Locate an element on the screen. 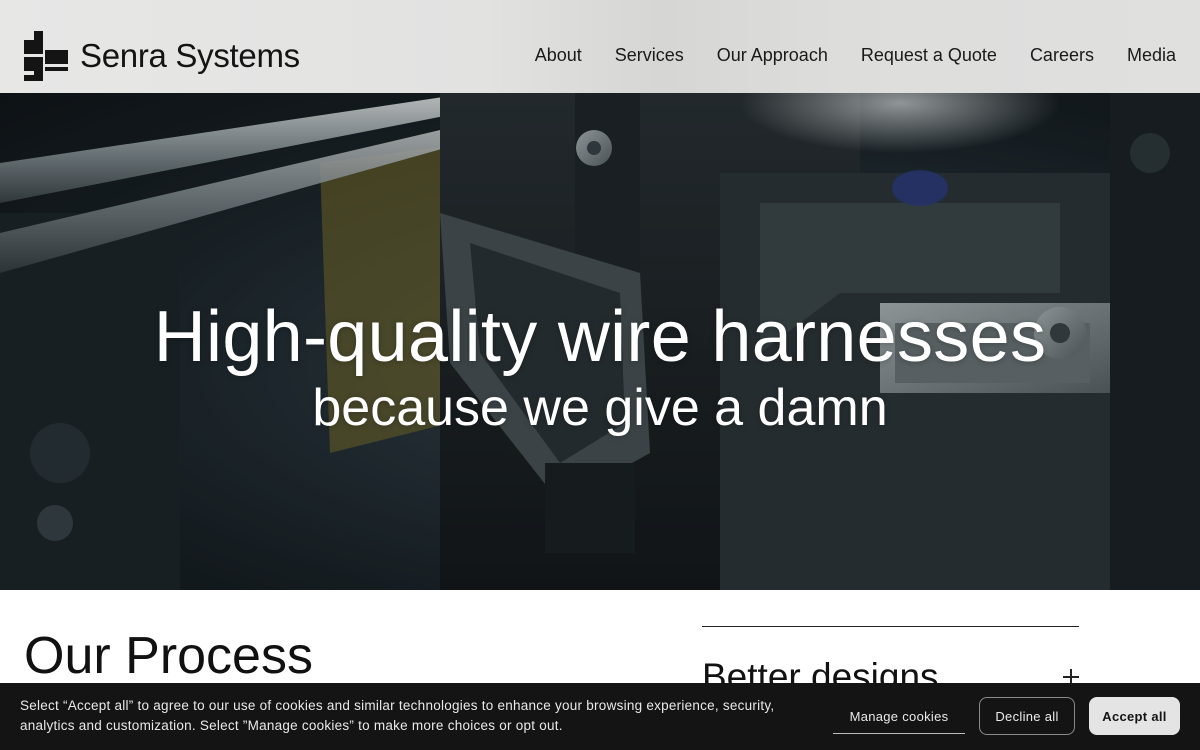 The height and width of the screenshot is (750, 1200). hero-title: High-quality wire harnesses is located at coordinates (600, 337).